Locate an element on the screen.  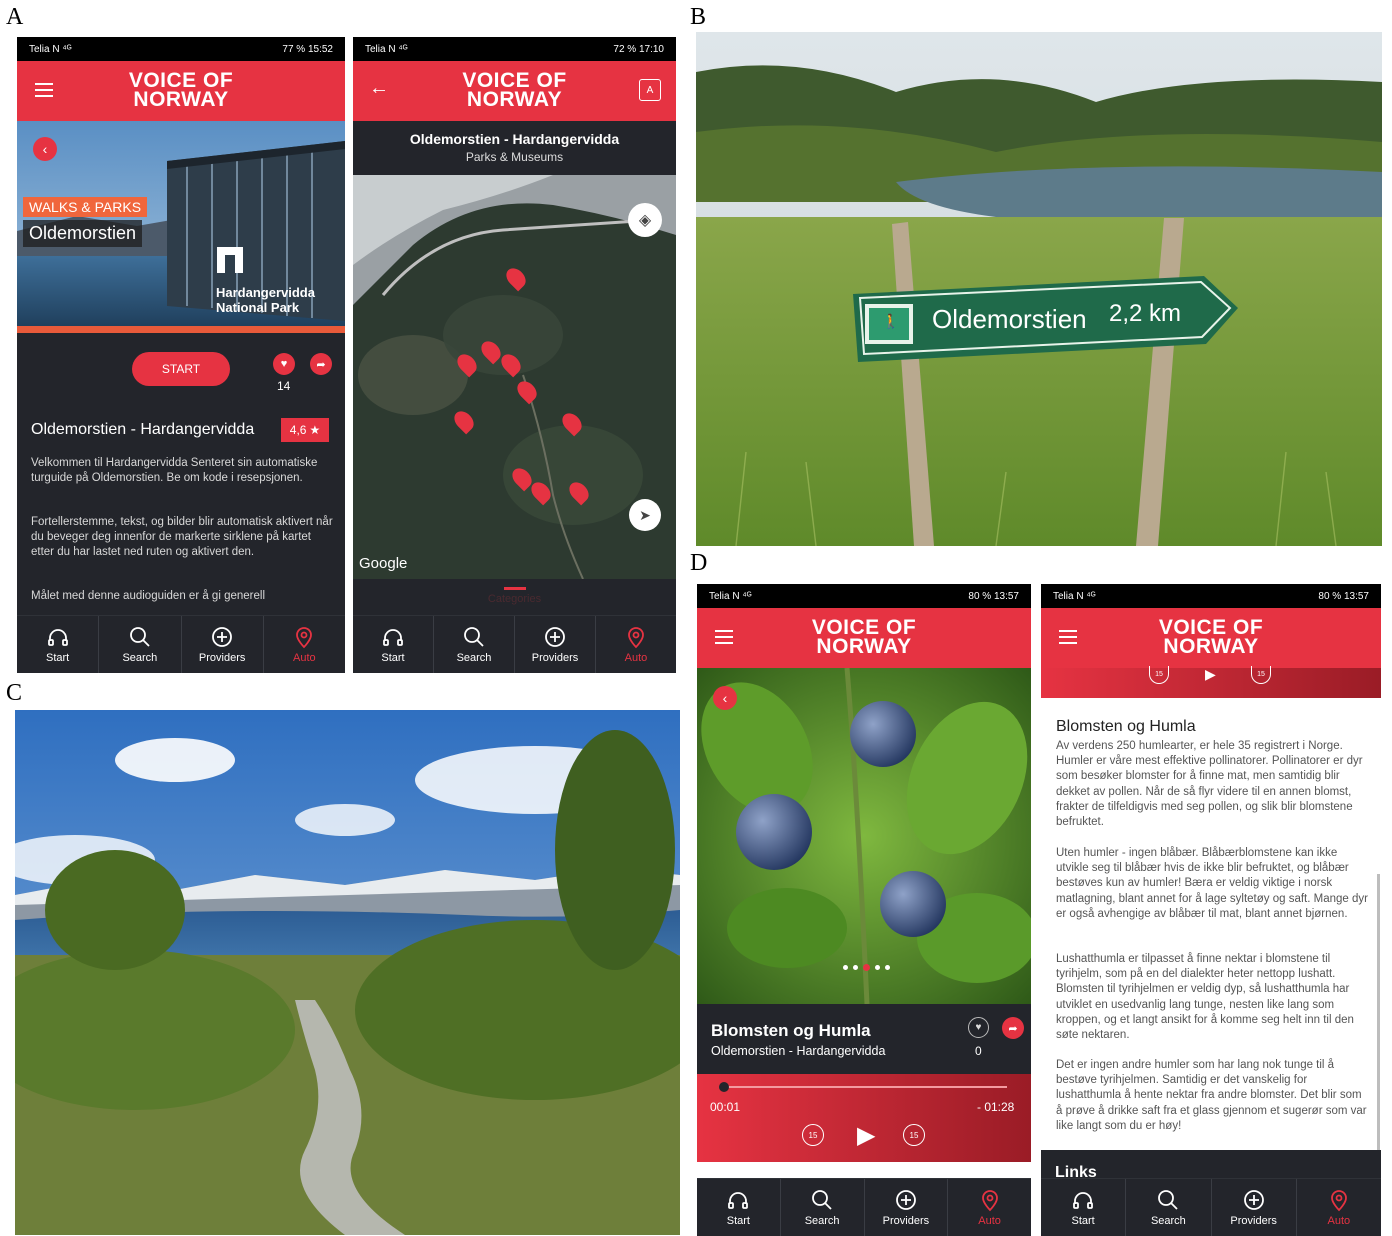
layers-icon: ◈ is located at coordinates (645, 220).